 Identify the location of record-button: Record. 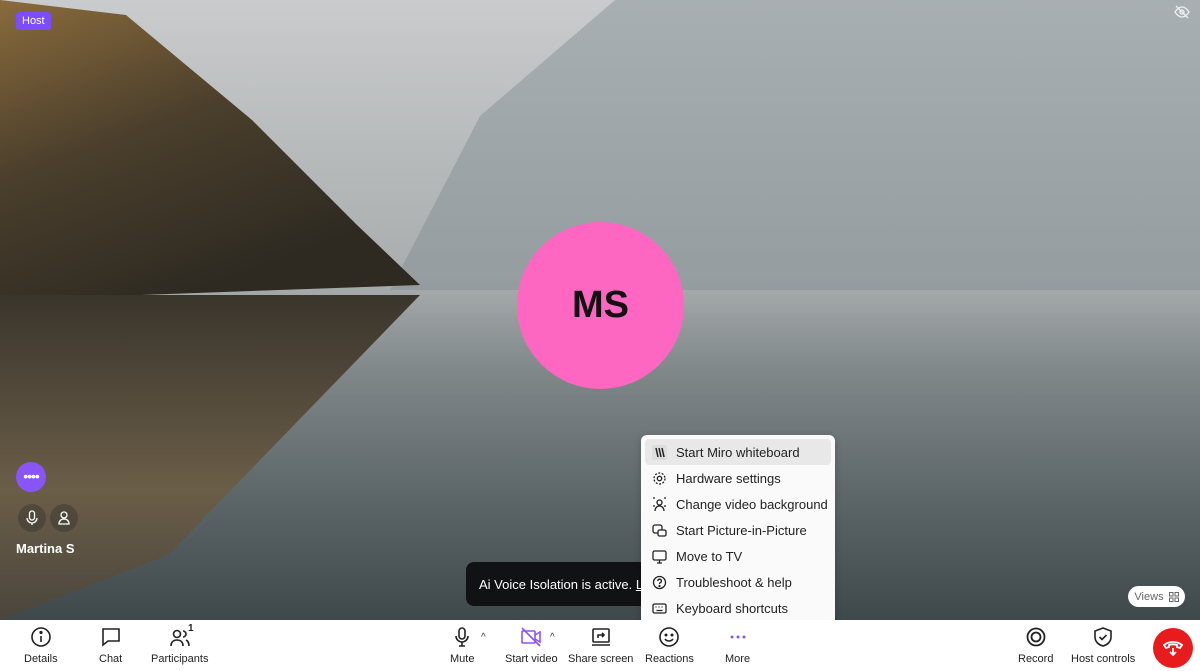
(1035, 645).